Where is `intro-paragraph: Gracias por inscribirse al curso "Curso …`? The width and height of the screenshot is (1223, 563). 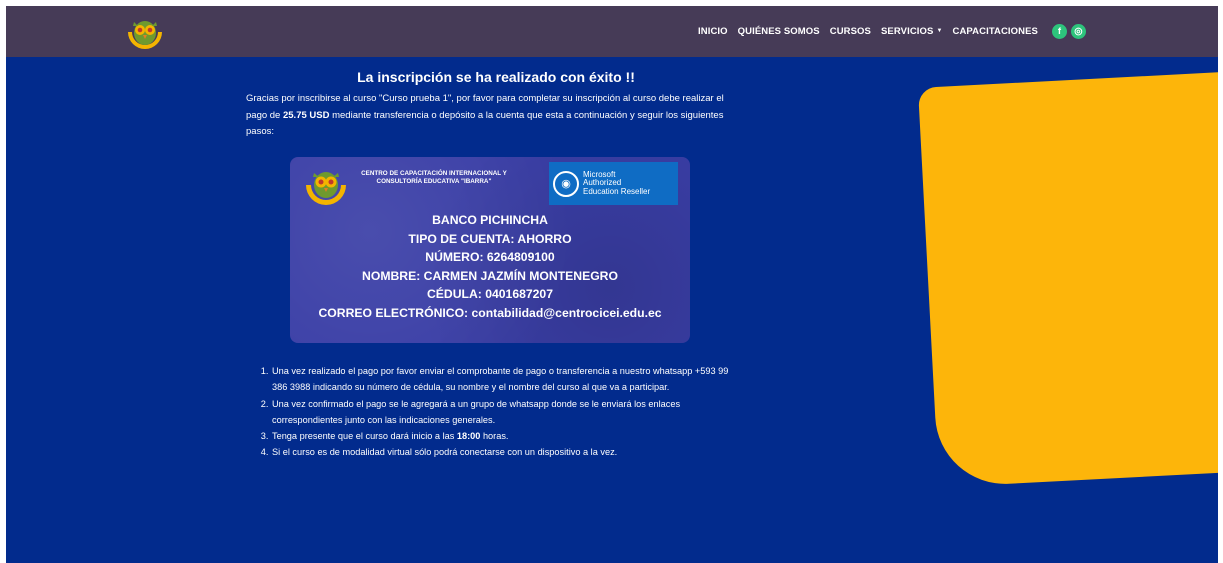 intro-paragraph: Gracias por inscribirse al curso "Curso … is located at coordinates (496, 116).